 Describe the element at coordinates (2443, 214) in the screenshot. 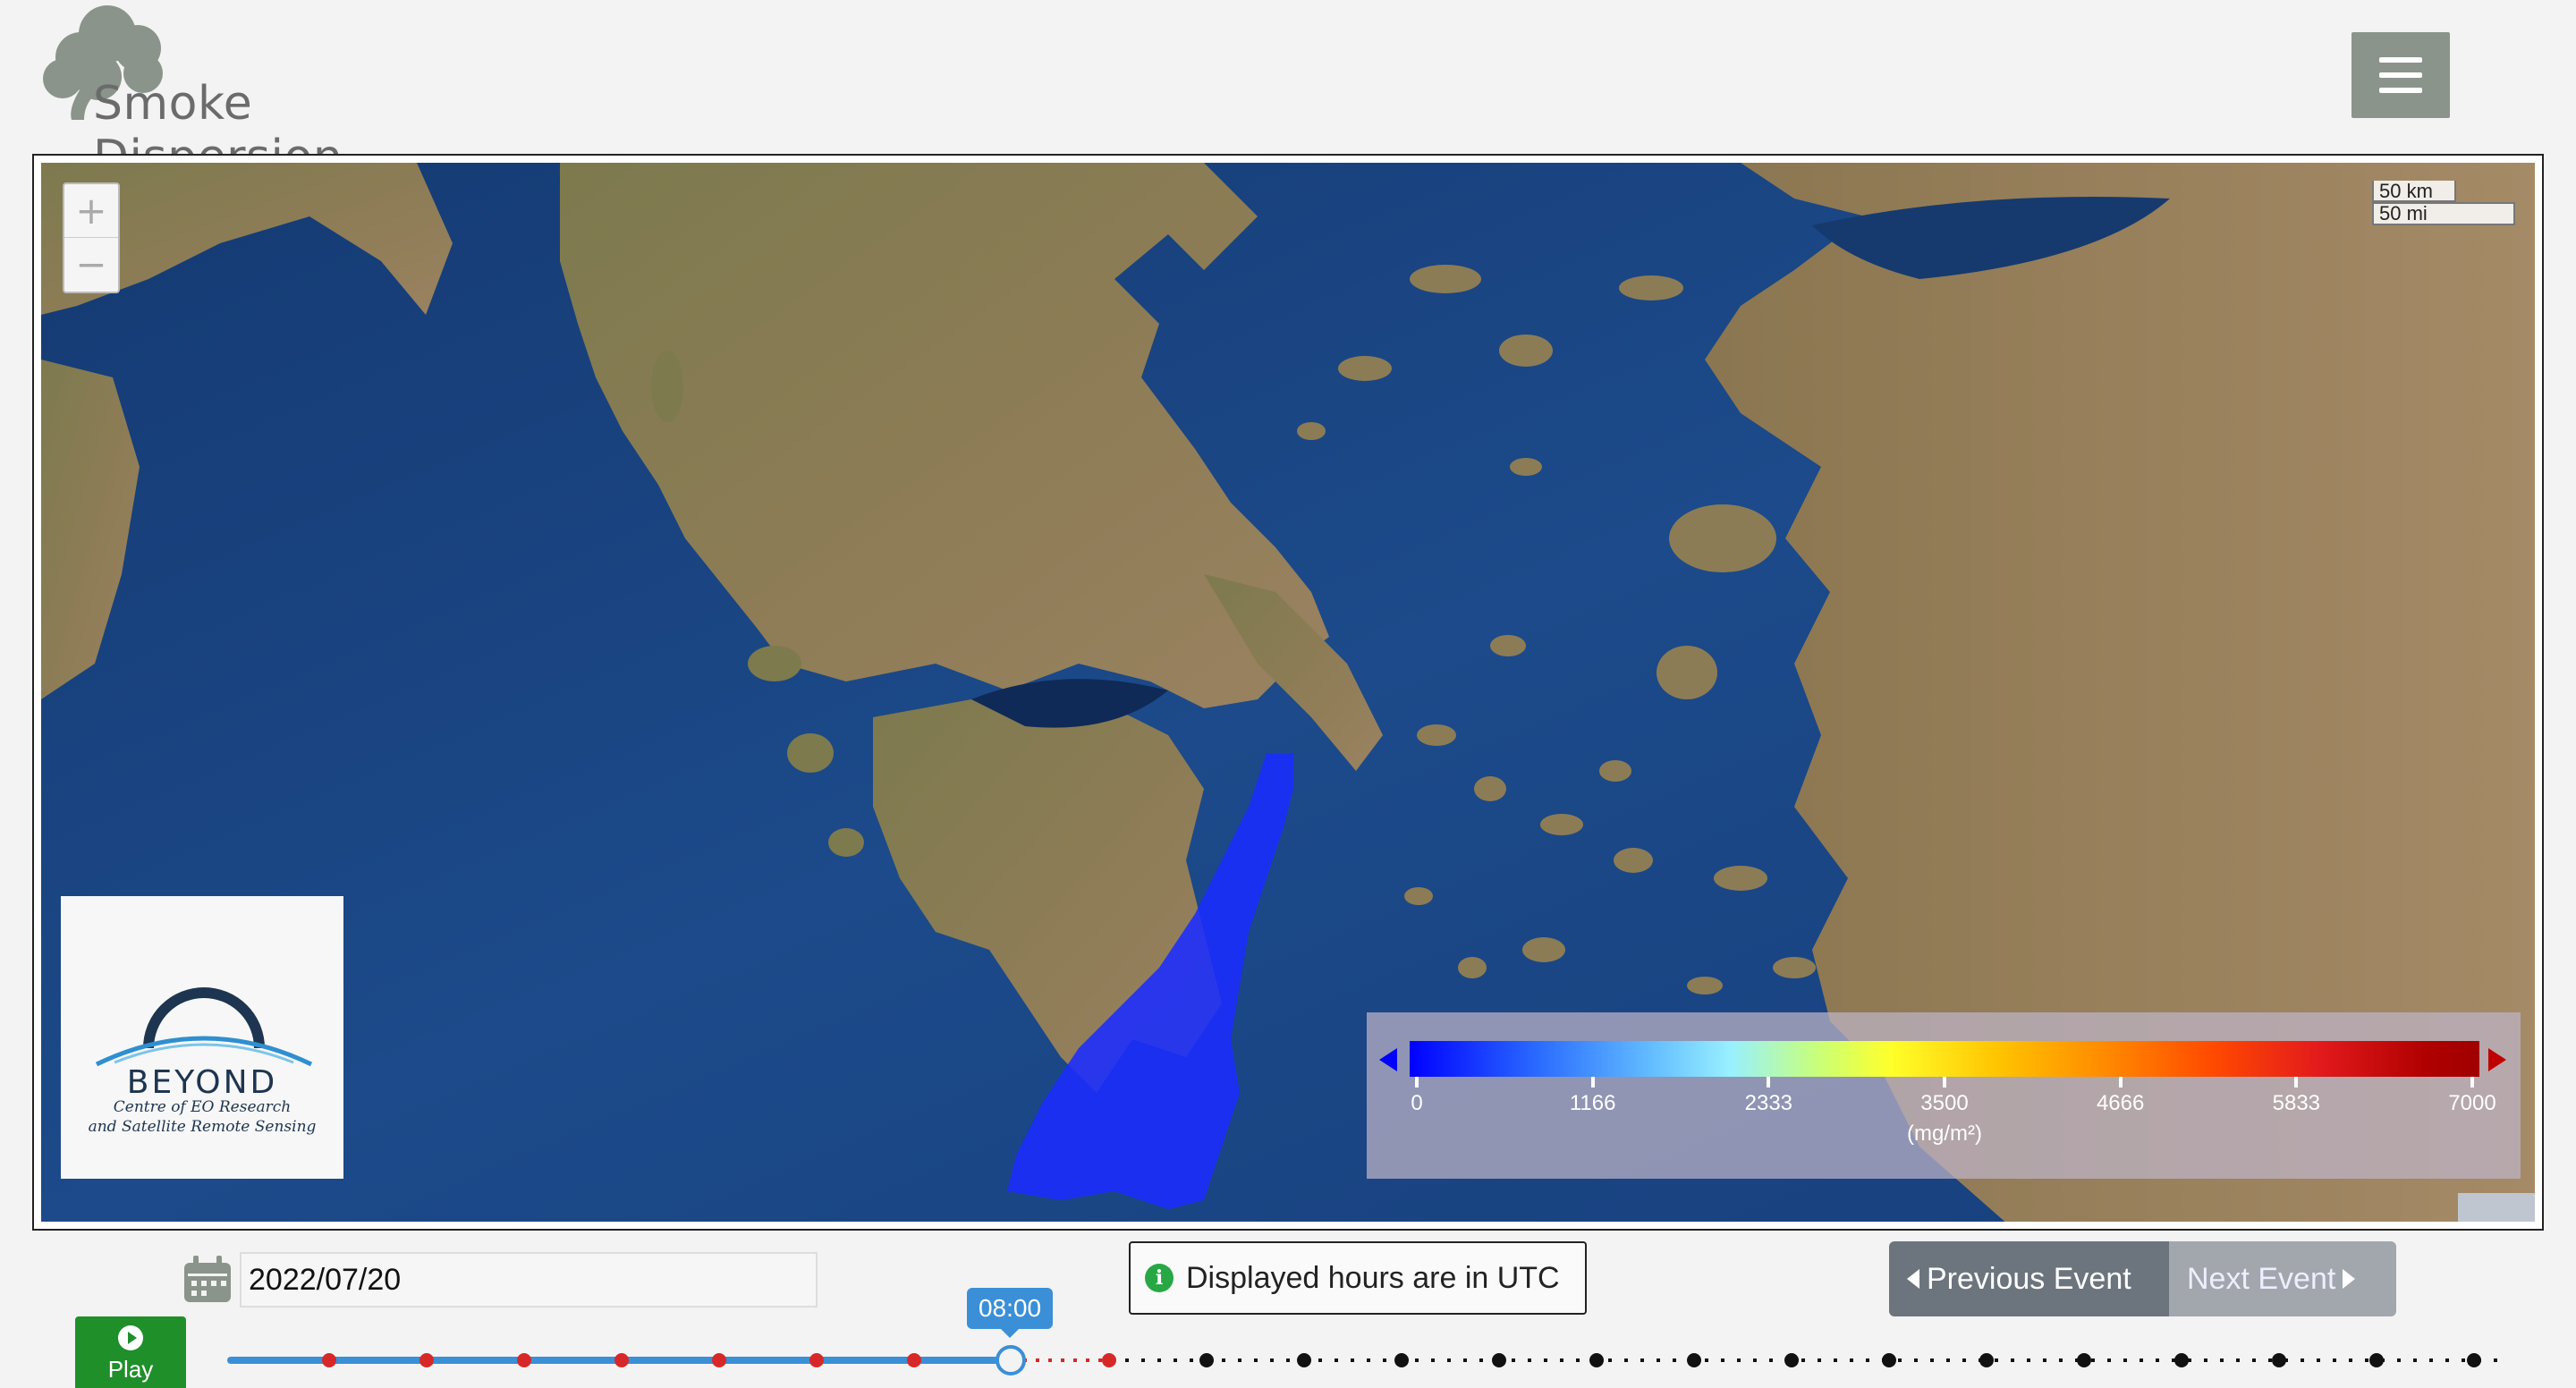

I see `scale-mi: 50 mi` at that location.